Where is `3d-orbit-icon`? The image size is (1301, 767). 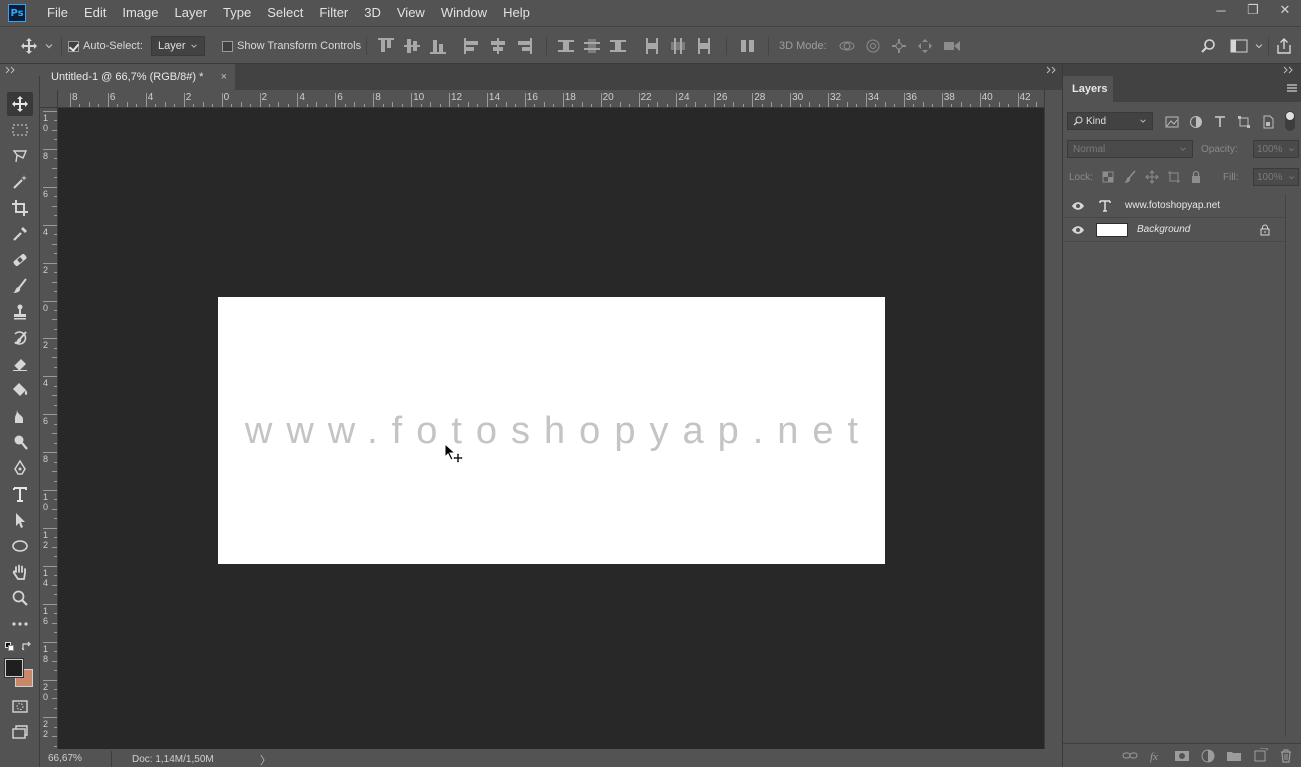 3d-orbit-icon is located at coordinates (847, 46).